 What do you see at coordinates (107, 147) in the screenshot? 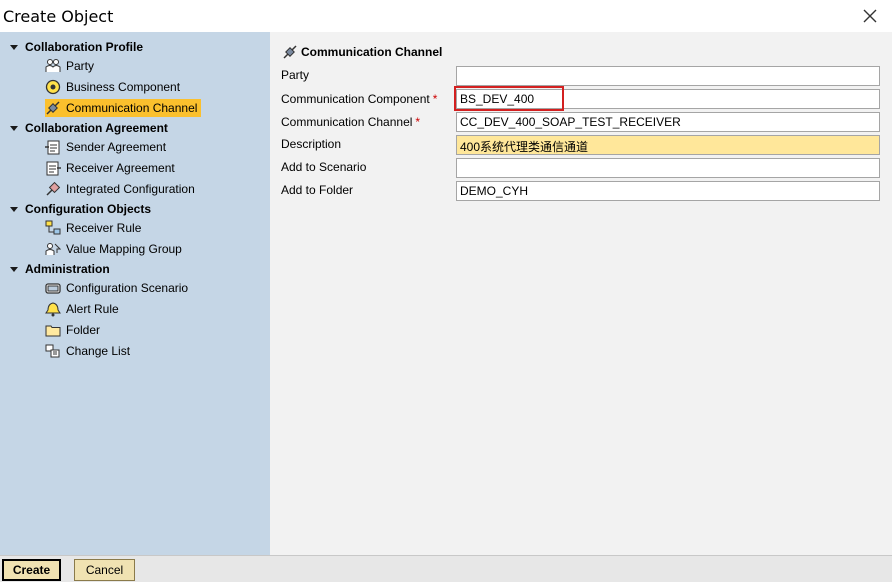
I see `sidebar-item-sender-agreement: Sender Agreement` at bounding box center [107, 147].